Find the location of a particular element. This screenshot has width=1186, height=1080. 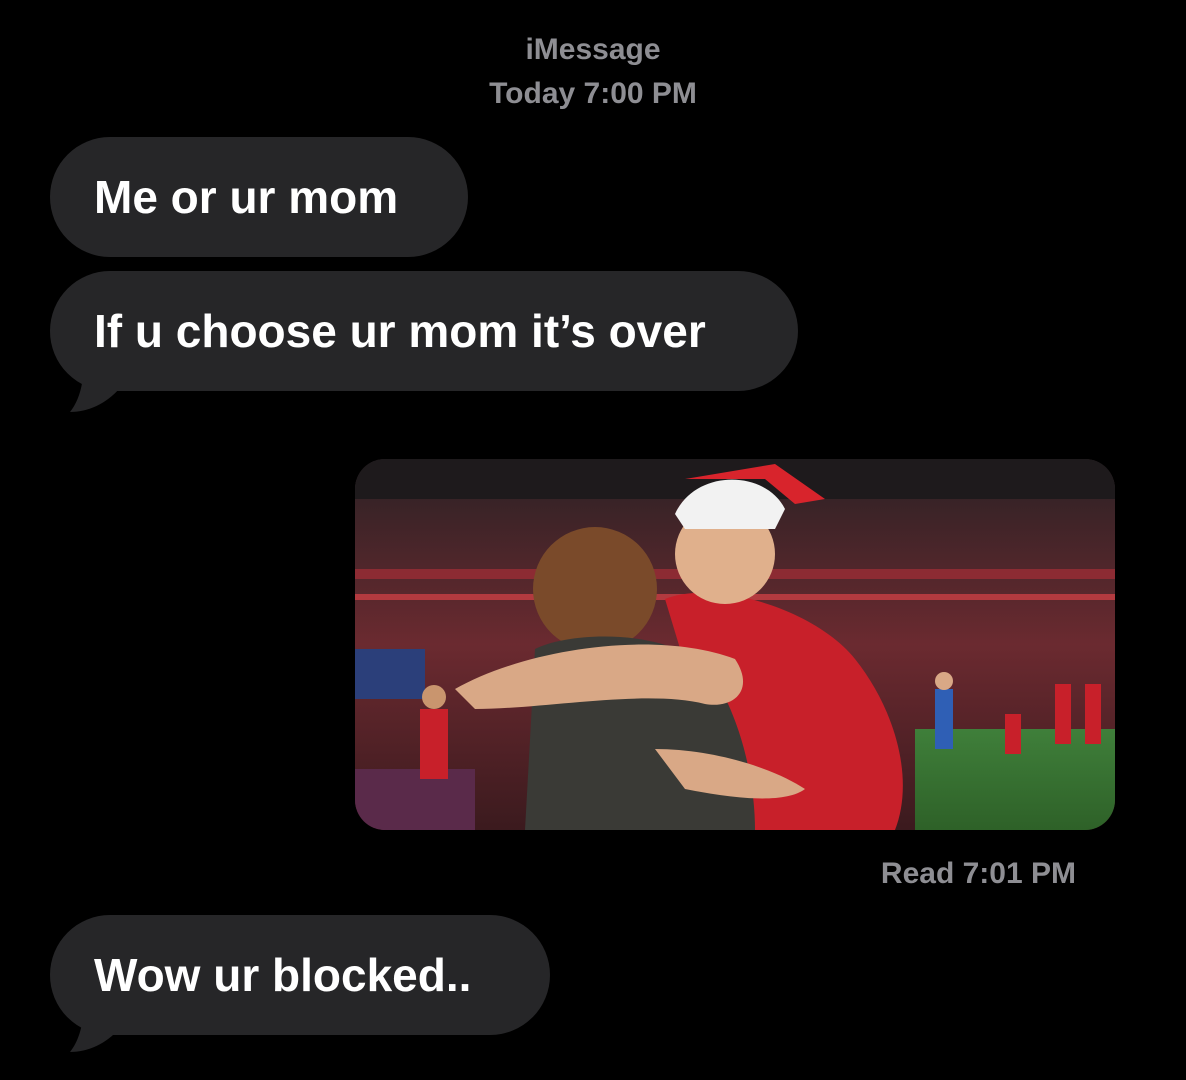

incoming-message-bubble: Me or ur mom is located at coordinates (259, 197).